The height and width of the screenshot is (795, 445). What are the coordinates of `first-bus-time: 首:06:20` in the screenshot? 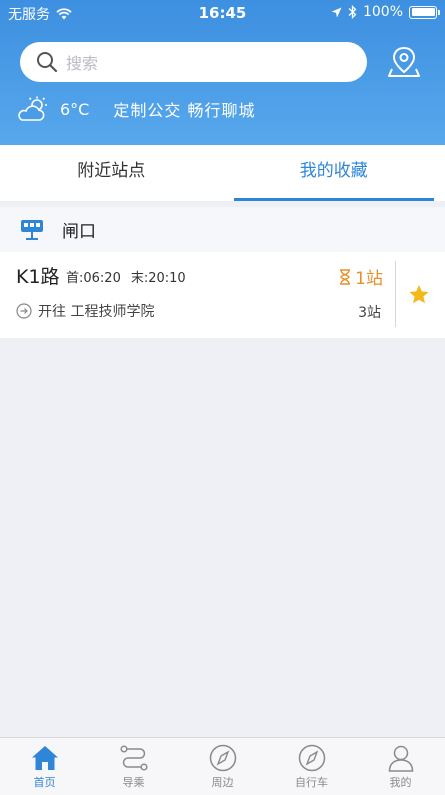 It's located at (93, 278).